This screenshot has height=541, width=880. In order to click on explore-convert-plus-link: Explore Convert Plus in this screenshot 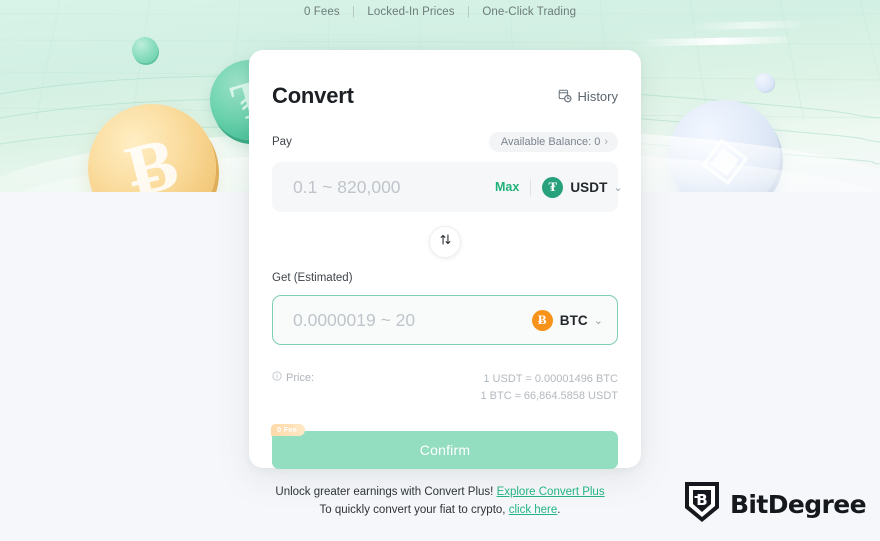, I will do `click(551, 492)`.